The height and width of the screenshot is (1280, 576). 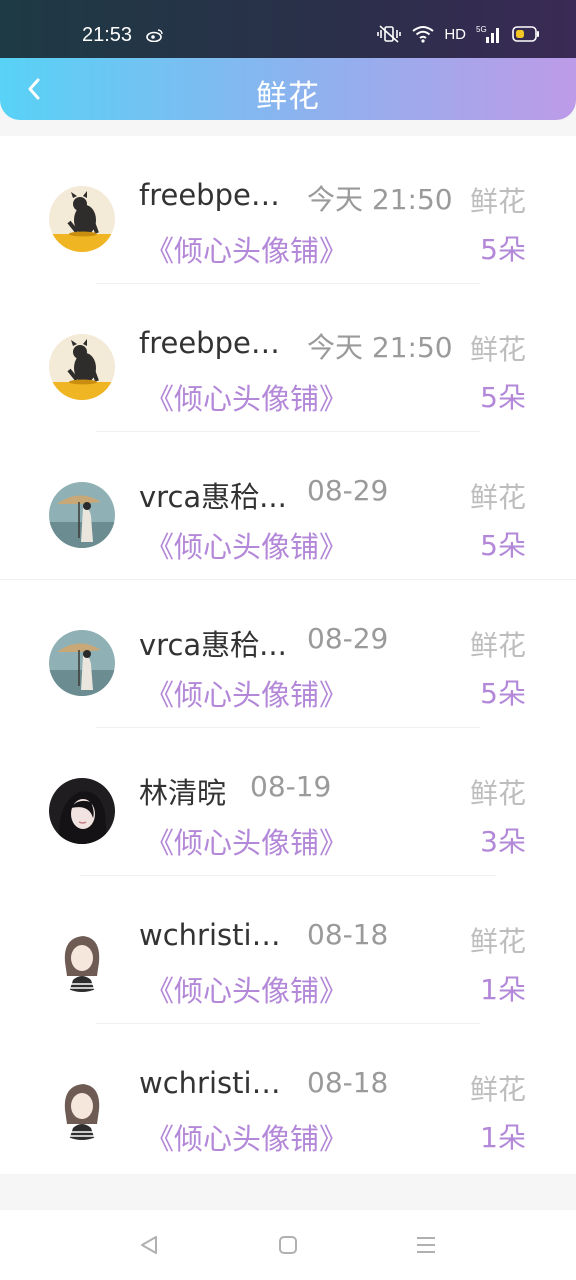 What do you see at coordinates (291, 786) in the screenshot?
I see `record-time: 08-19` at bounding box center [291, 786].